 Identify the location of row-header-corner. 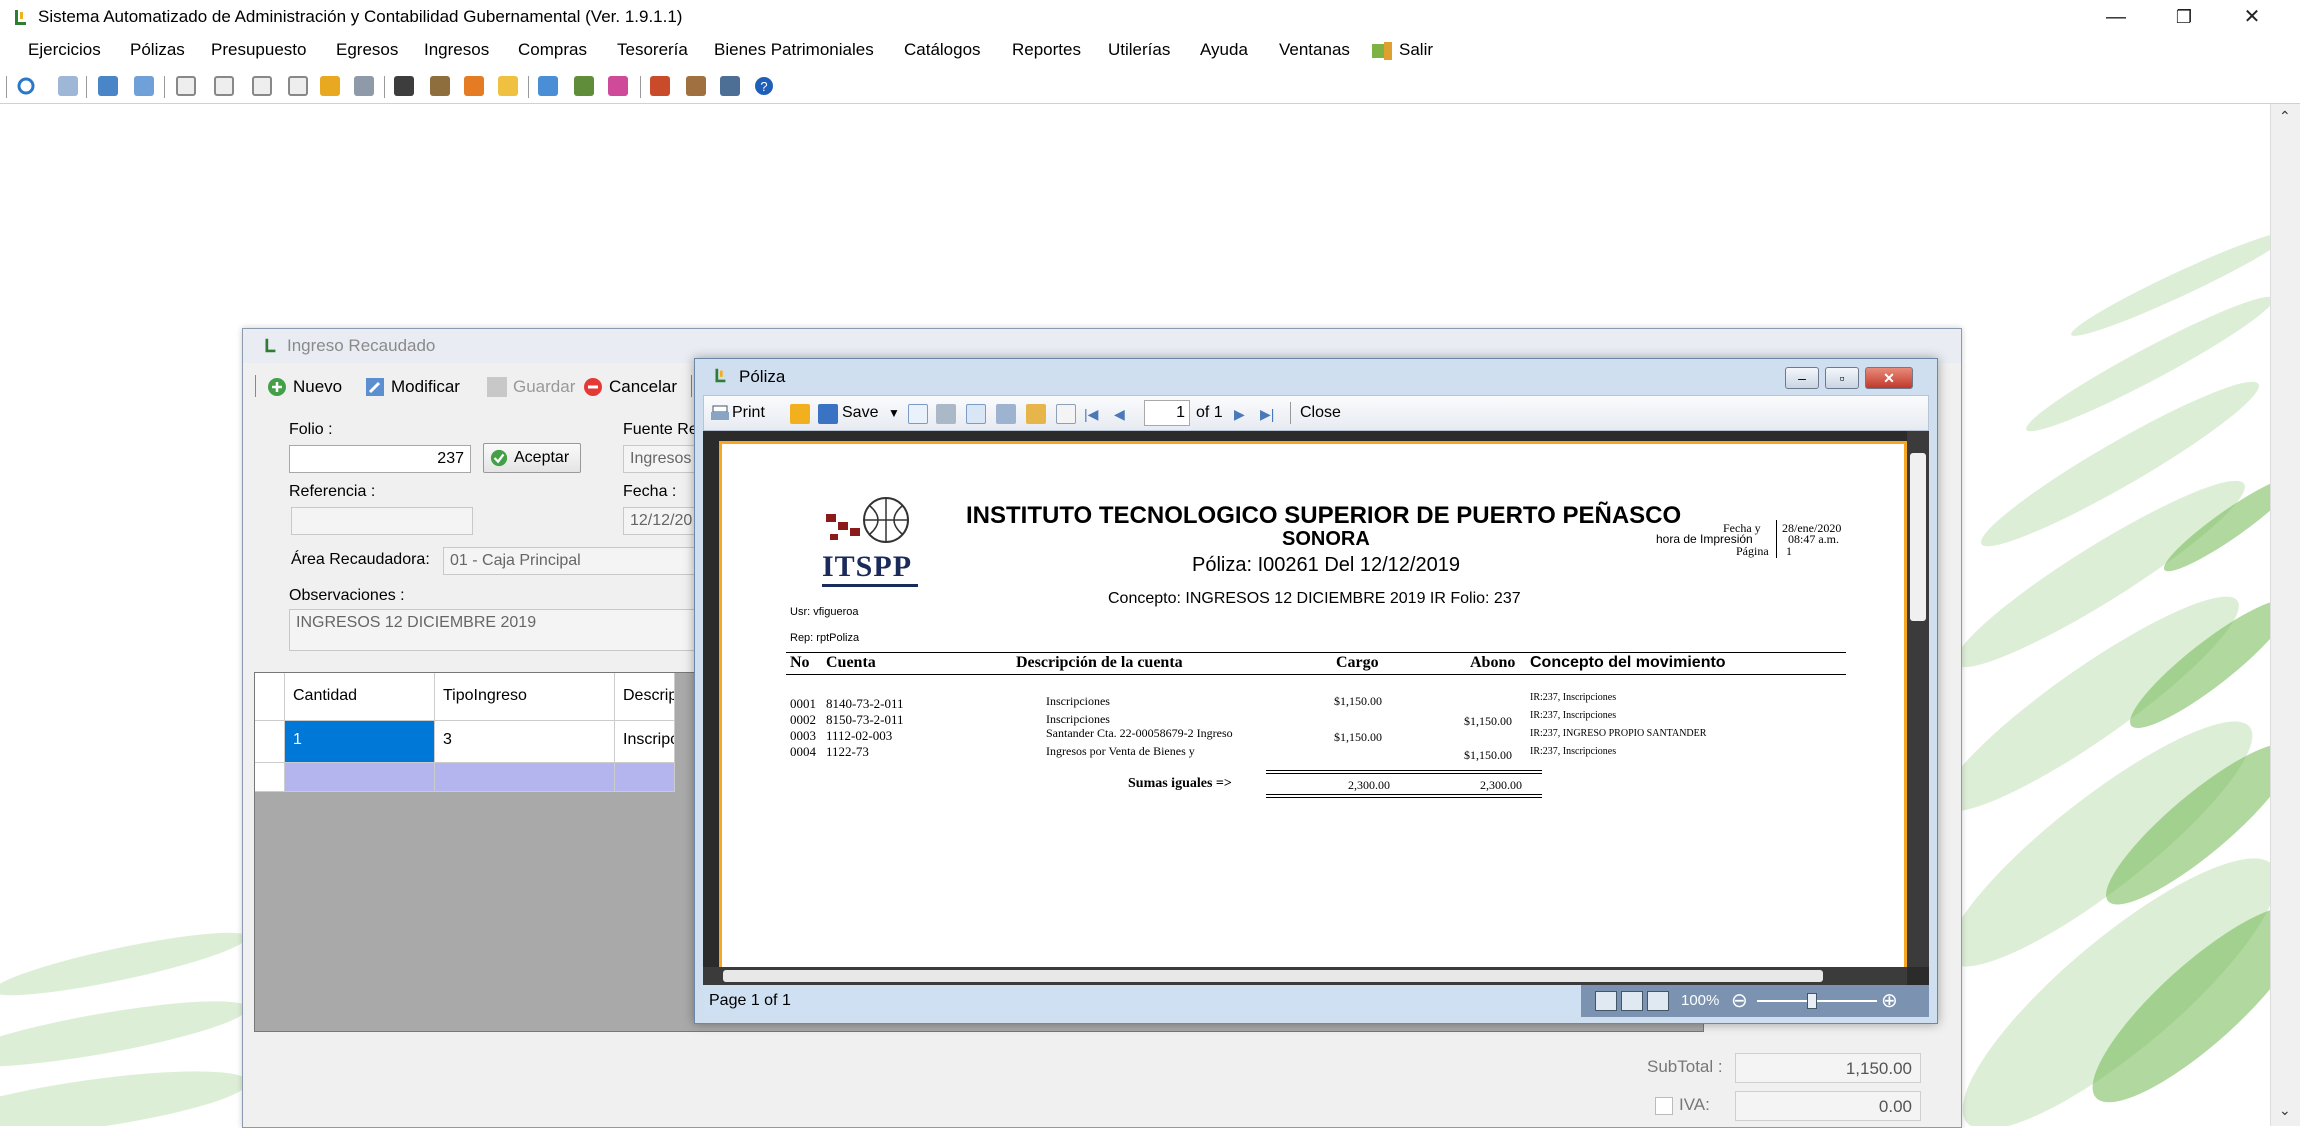
(270, 697).